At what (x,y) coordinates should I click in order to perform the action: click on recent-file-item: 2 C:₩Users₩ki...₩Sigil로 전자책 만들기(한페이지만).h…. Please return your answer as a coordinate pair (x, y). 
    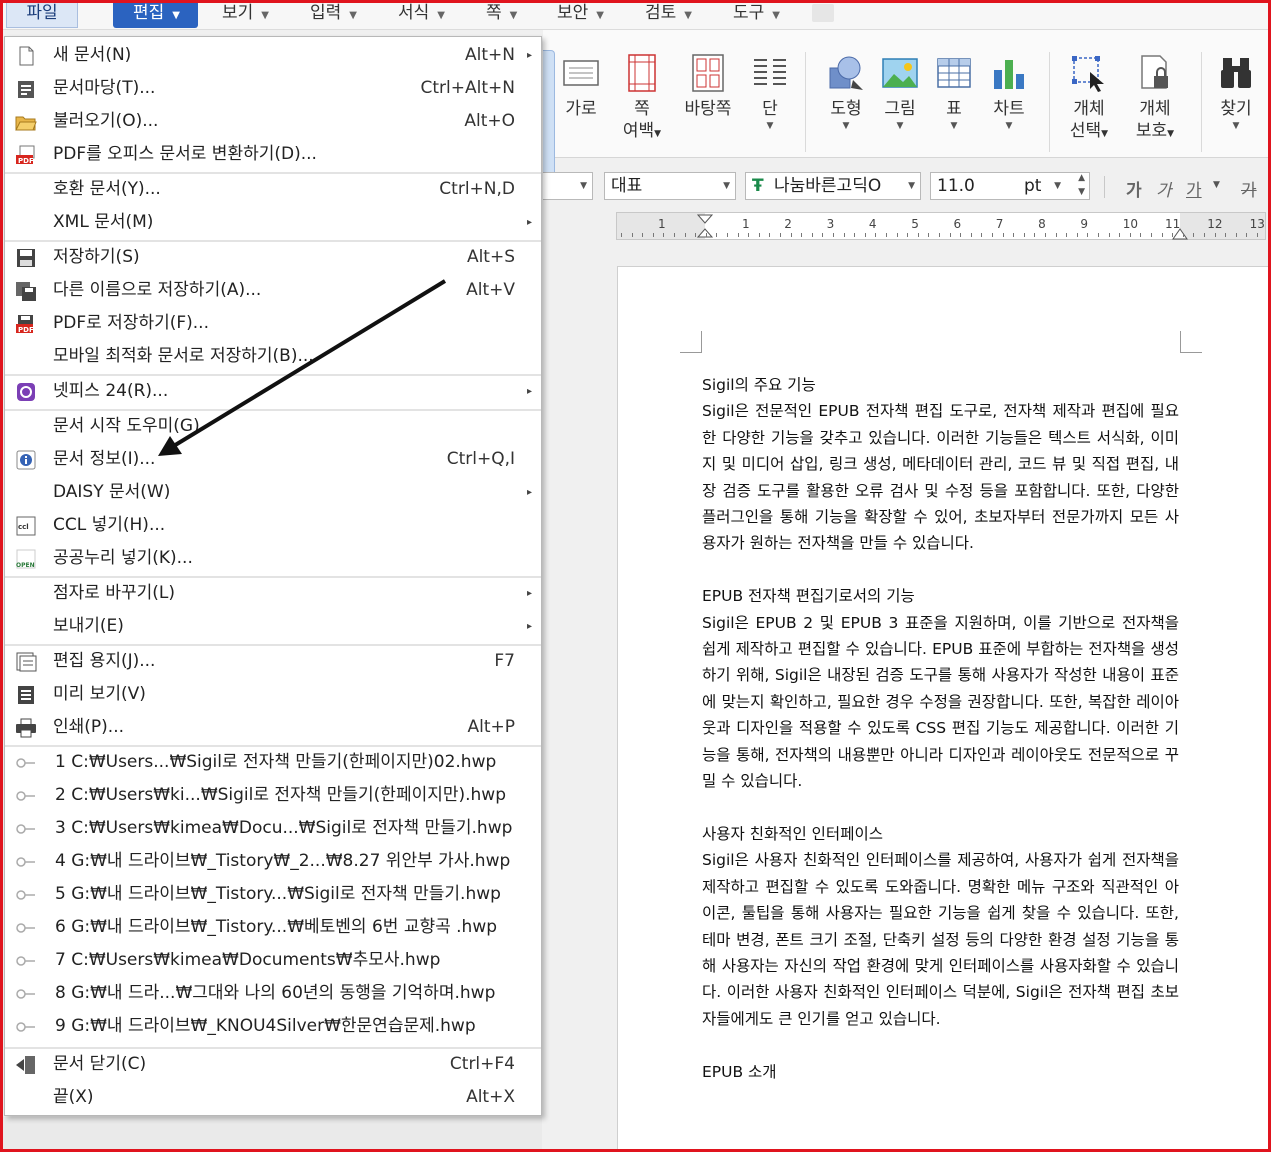
    Looking at the image, I should click on (273, 795).